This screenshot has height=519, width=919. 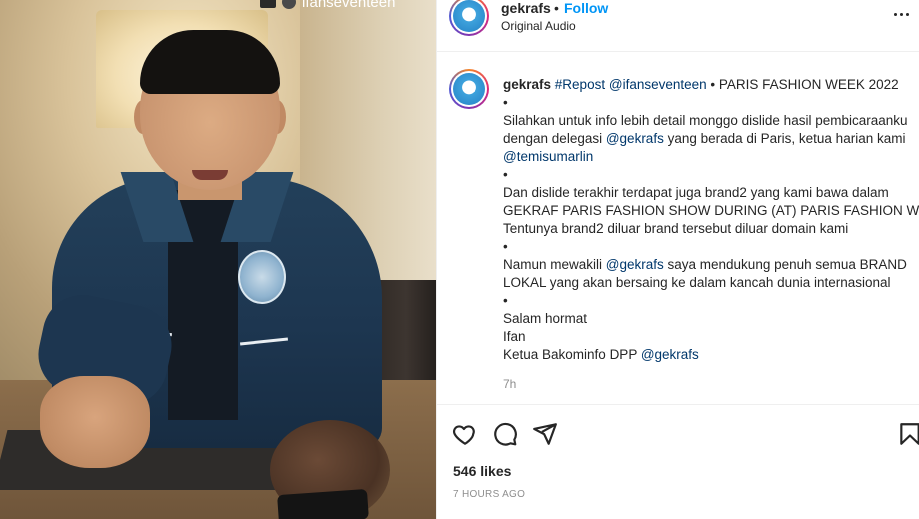 What do you see at coordinates (268, 4) in the screenshot?
I see `reels-icon` at bounding box center [268, 4].